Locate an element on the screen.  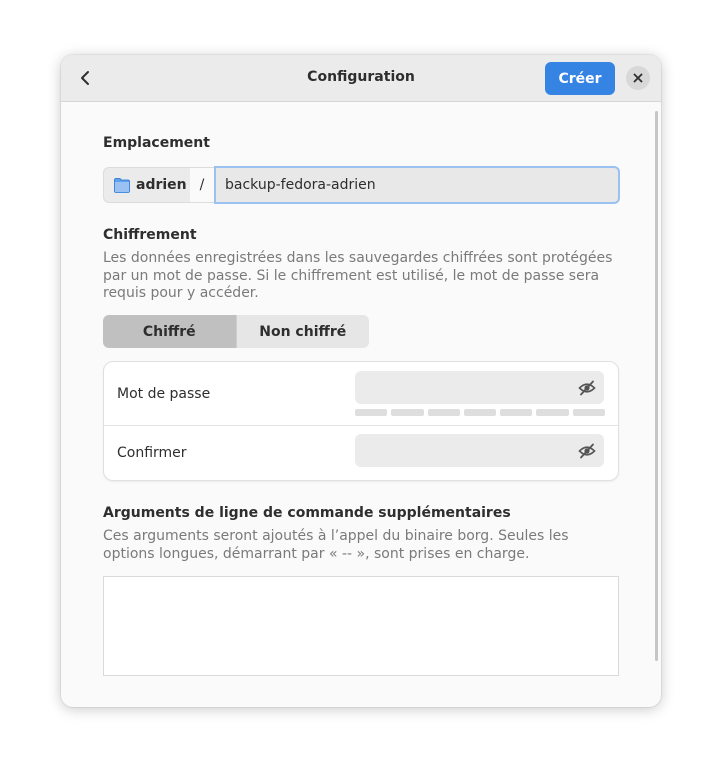
encryption-toggle-group: Chiffré Non chiffré is located at coordinates (236, 331).